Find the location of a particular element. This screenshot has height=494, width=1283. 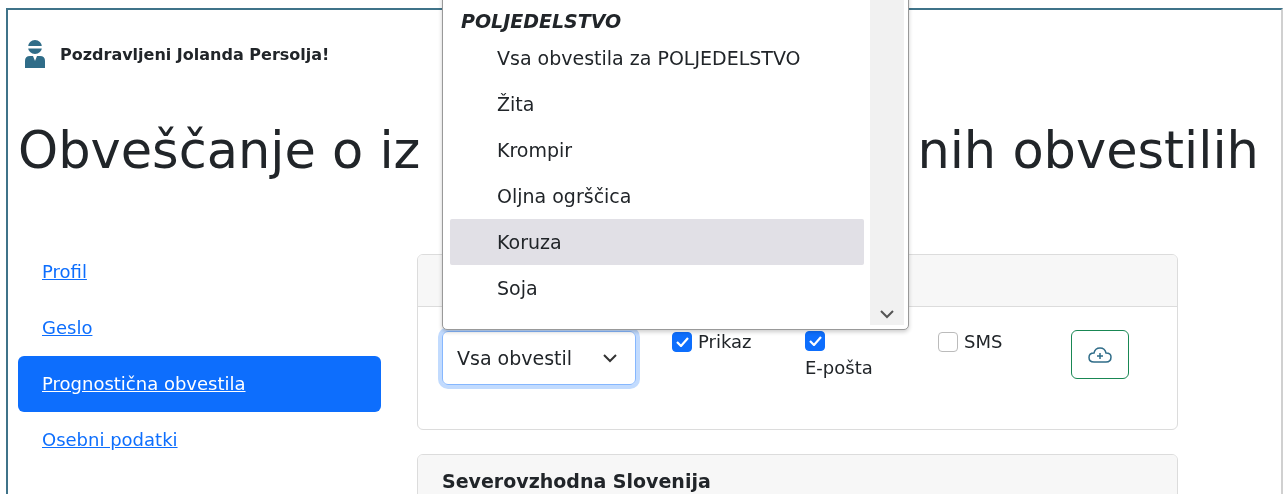

cloud-plus-icon is located at coordinates (1100, 354).